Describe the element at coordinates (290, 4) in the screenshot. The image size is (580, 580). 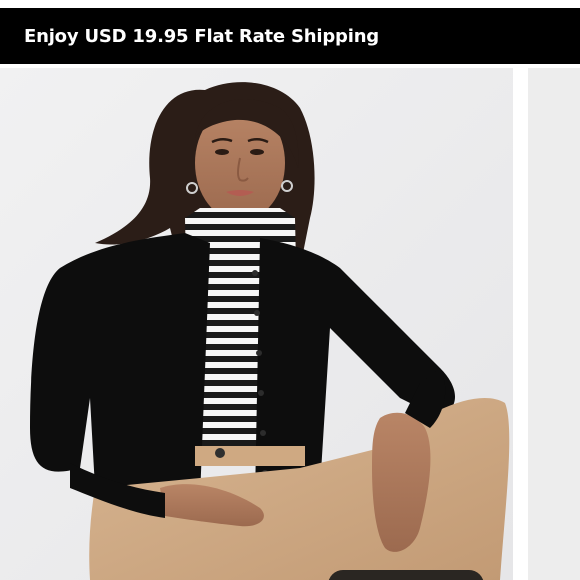
I see `top-strip` at that location.